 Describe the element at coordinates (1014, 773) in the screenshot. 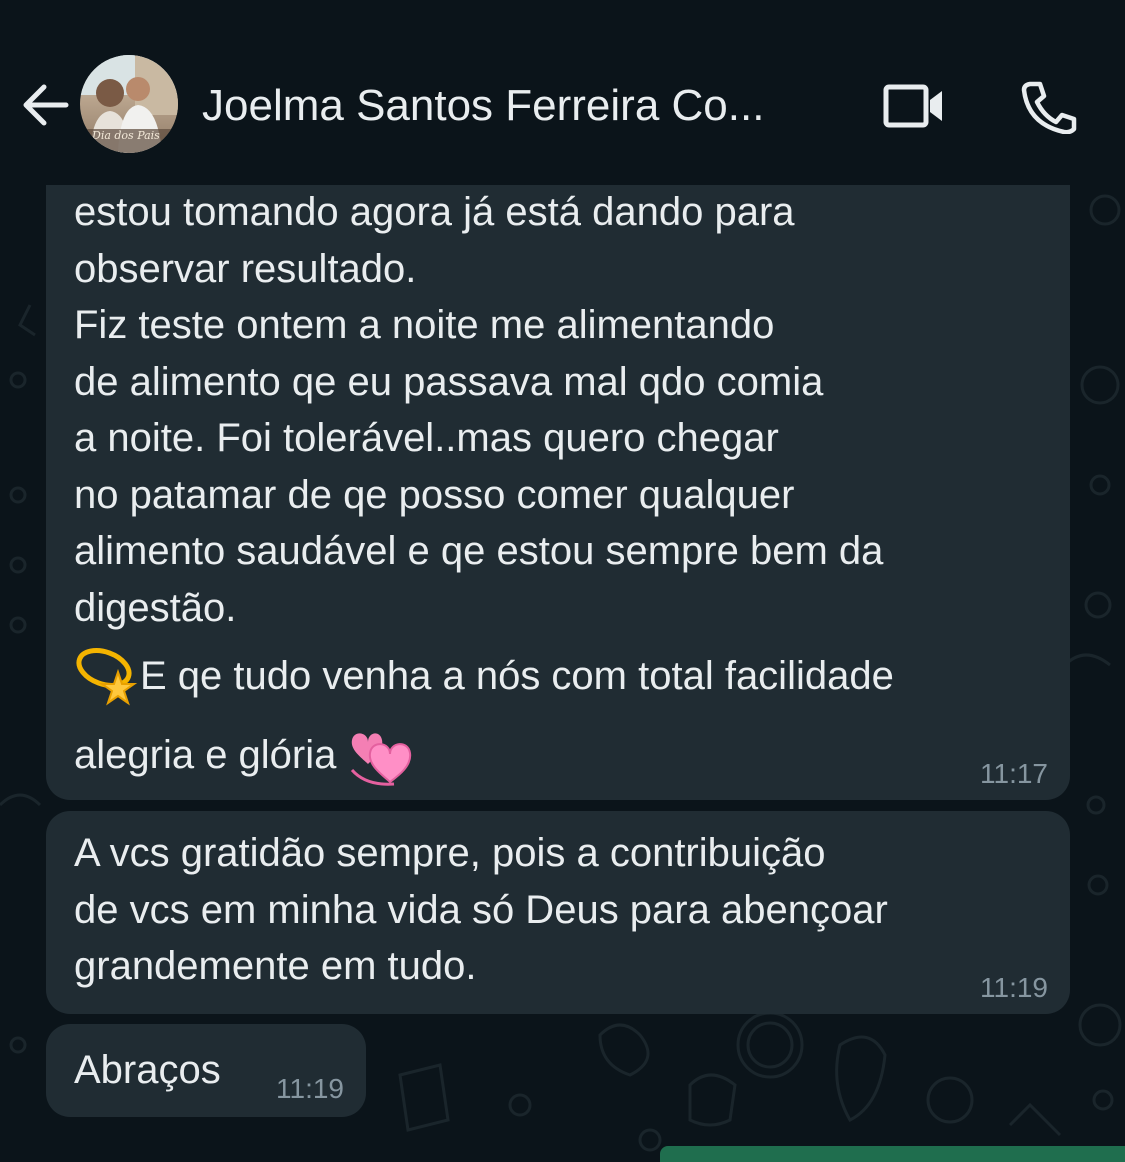

I see `message-timestamp: 11:17` at that location.